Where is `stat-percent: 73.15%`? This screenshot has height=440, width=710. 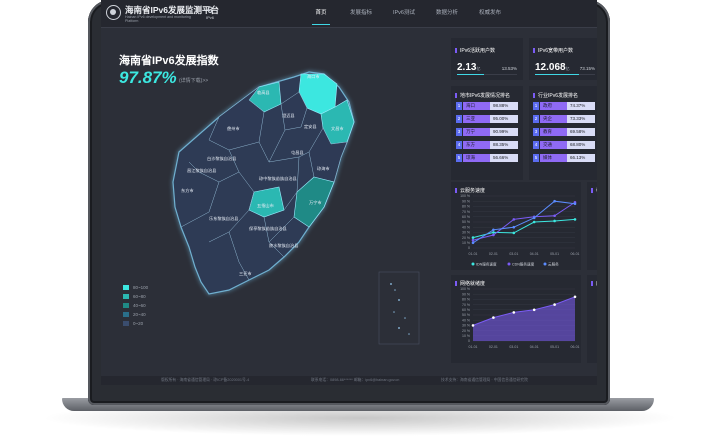 stat-percent: 73.15% is located at coordinates (587, 68).